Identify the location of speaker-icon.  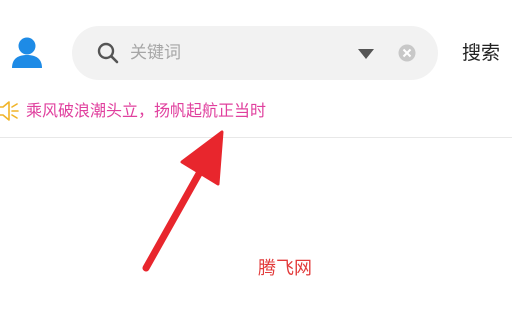
(10, 111).